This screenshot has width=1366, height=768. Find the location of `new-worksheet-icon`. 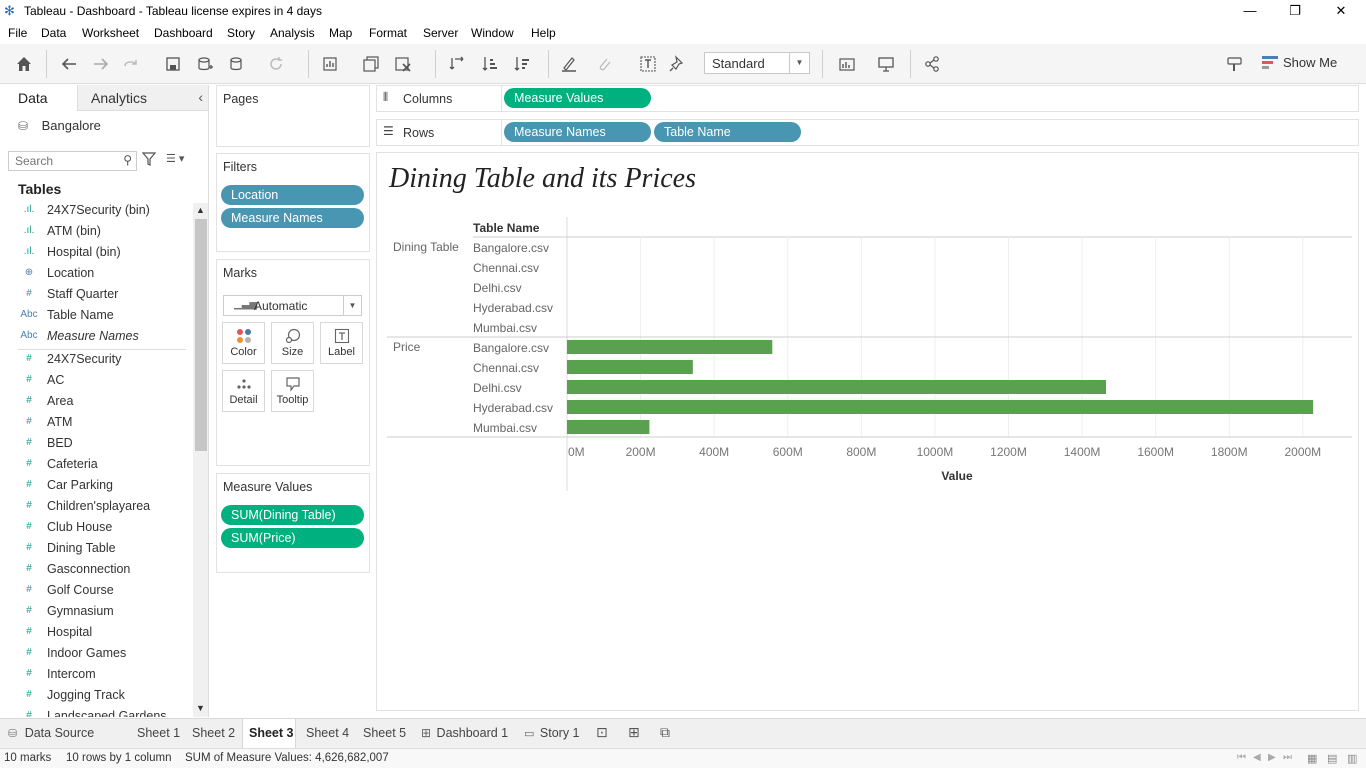

new-worksheet-icon is located at coordinates (331, 64).